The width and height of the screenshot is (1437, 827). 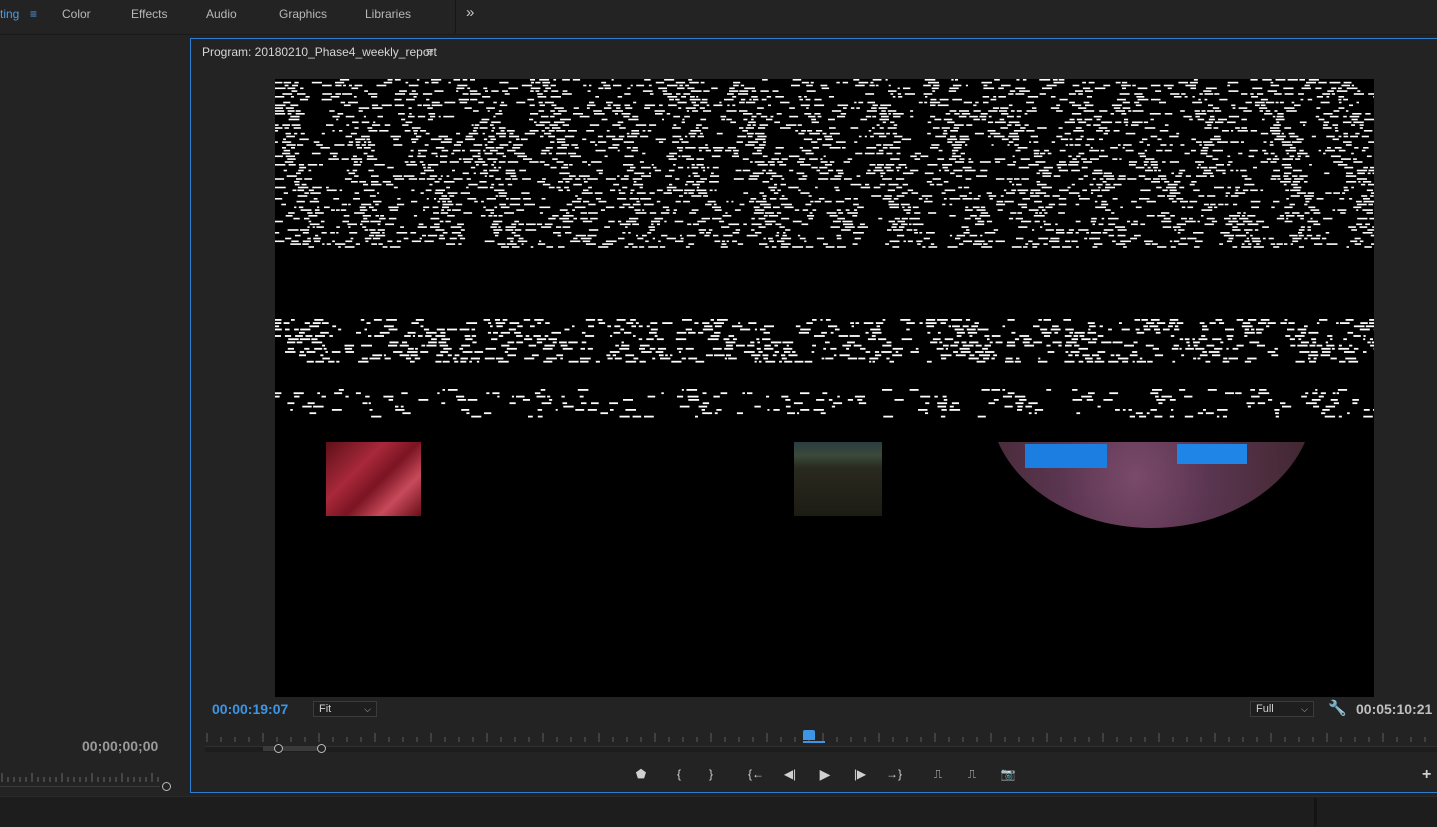 What do you see at coordinates (293, 748) in the screenshot?
I see `zoom-scroll-bar` at bounding box center [293, 748].